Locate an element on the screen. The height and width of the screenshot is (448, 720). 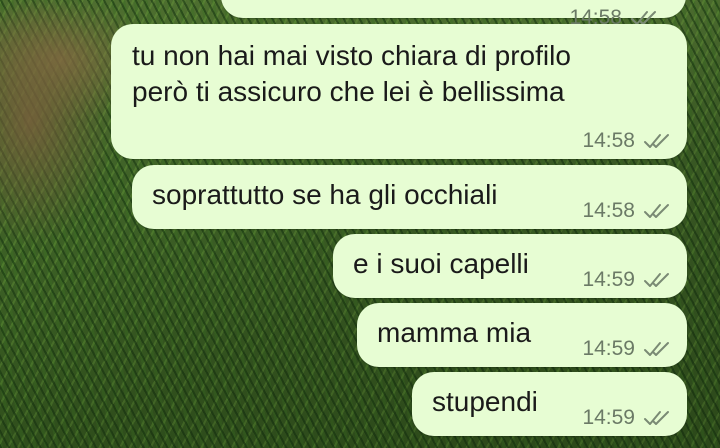
message-bubble-outgoing: e i suoi capelli 14:59 is located at coordinates (510, 266).